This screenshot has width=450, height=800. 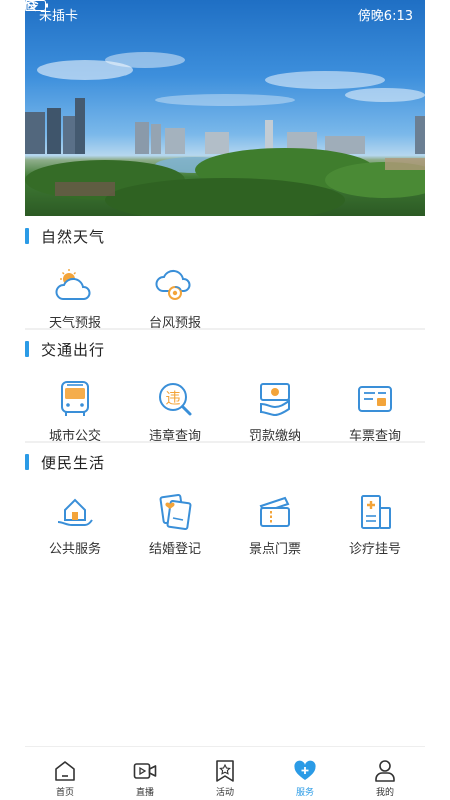 What do you see at coordinates (225, 301) in the screenshot?
I see `service-grid: 天气预报 台风预报` at bounding box center [225, 301].